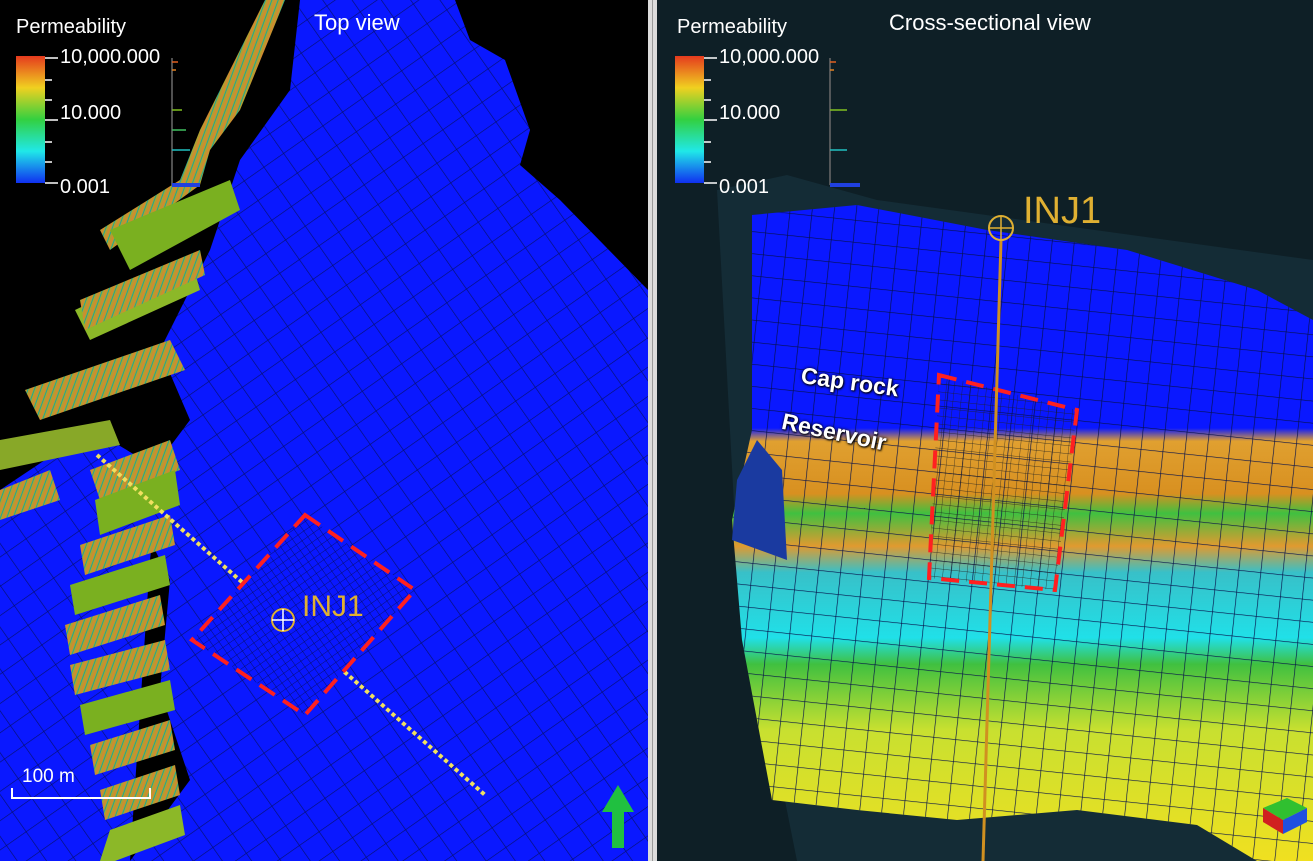 The height and width of the screenshot is (861, 1313). Describe the element at coordinates (1003, 482) in the screenshot. I see `refined-grid-zone` at that location.